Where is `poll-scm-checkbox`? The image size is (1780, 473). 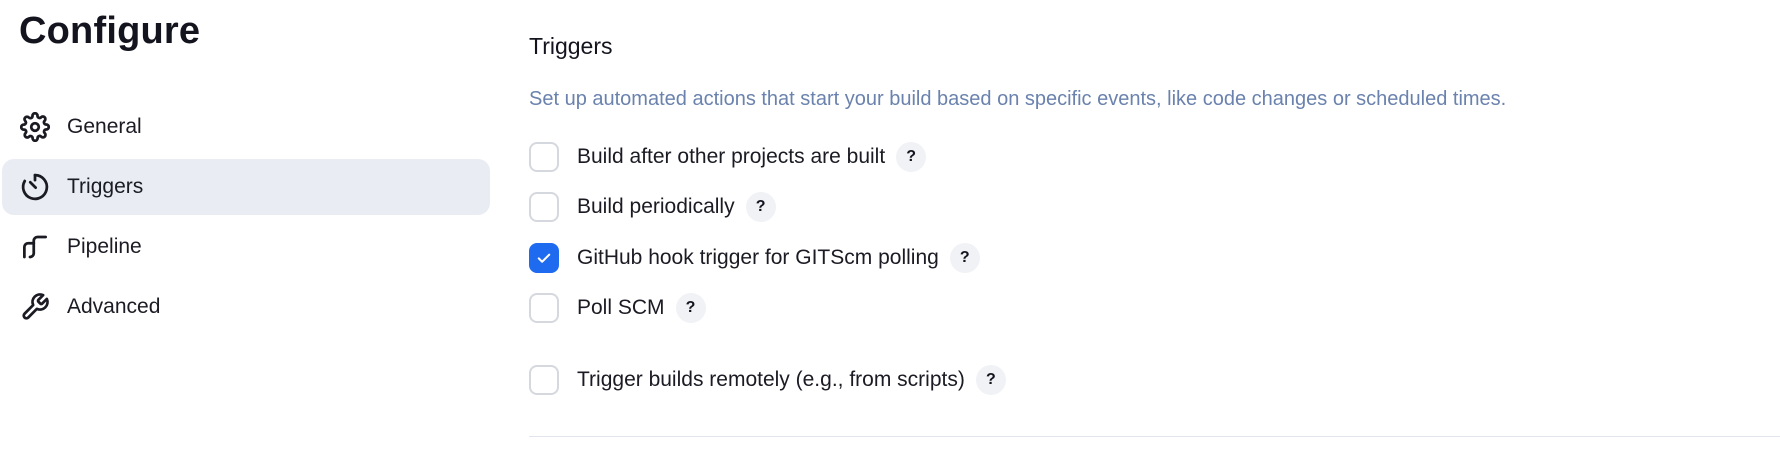
poll-scm-checkbox is located at coordinates (544, 308).